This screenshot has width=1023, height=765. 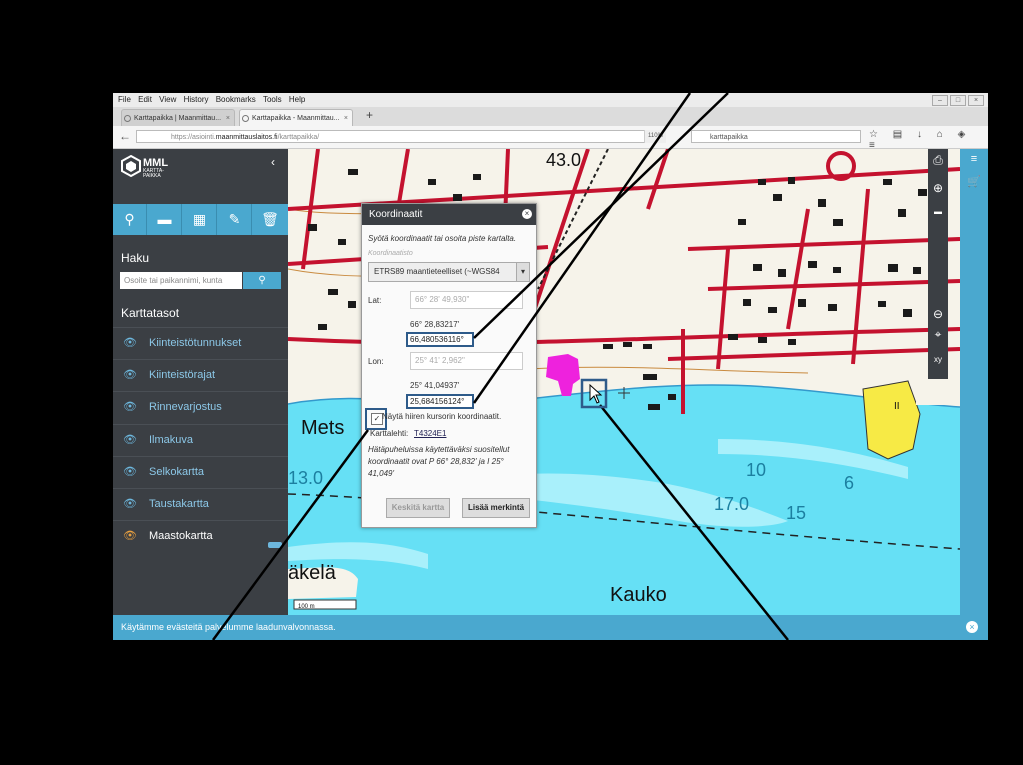 What do you see at coordinates (974, 181) in the screenshot?
I see `cart-icon: 🛒` at bounding box center [974, 181].